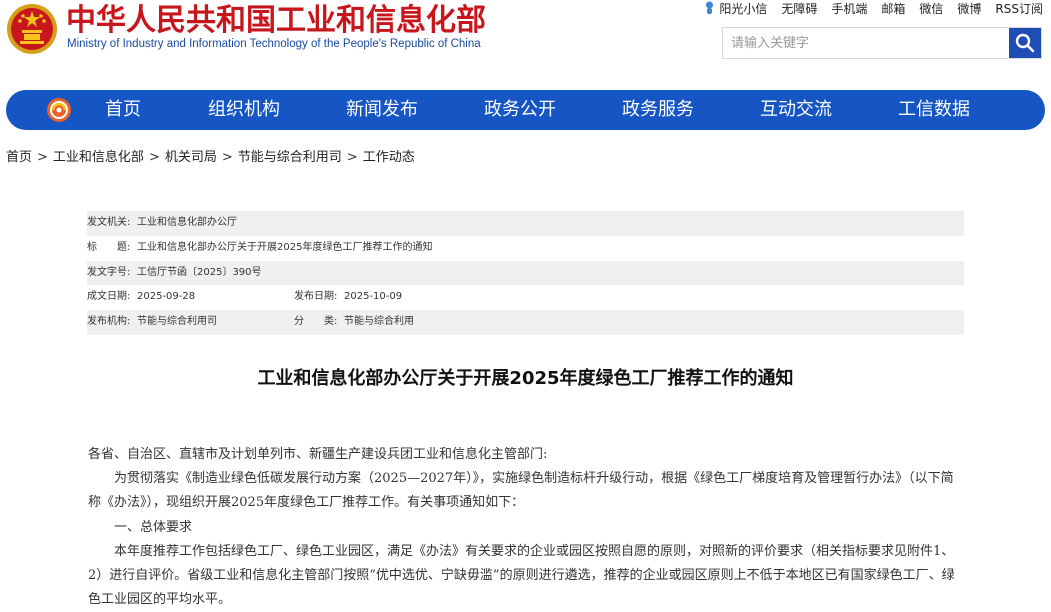  I want to click on meta-category-label: 分 类:, so click(316, 322).